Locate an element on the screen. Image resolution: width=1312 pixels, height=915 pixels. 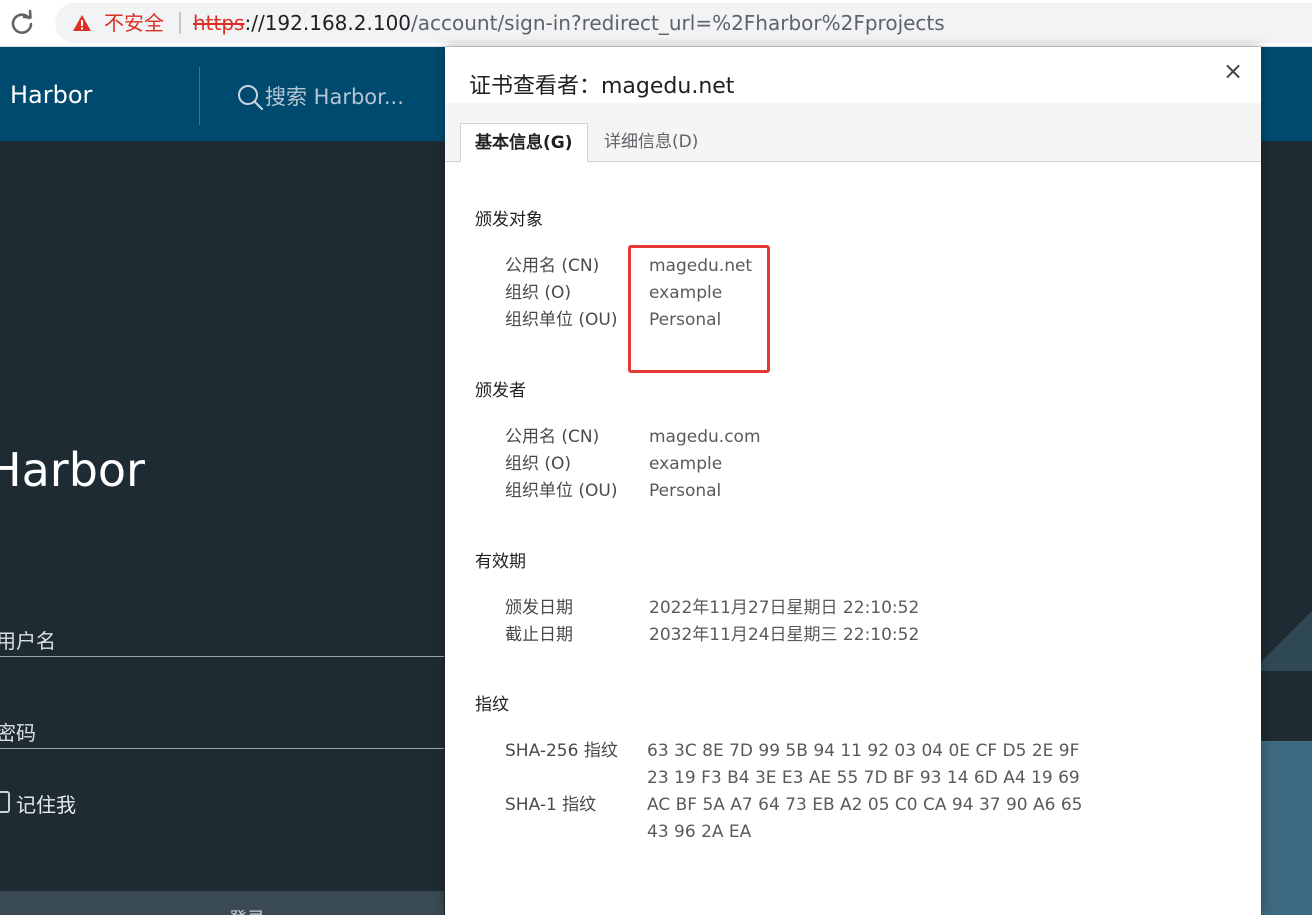
validity-heading: 有效期 is located at coordinates (500, 562).